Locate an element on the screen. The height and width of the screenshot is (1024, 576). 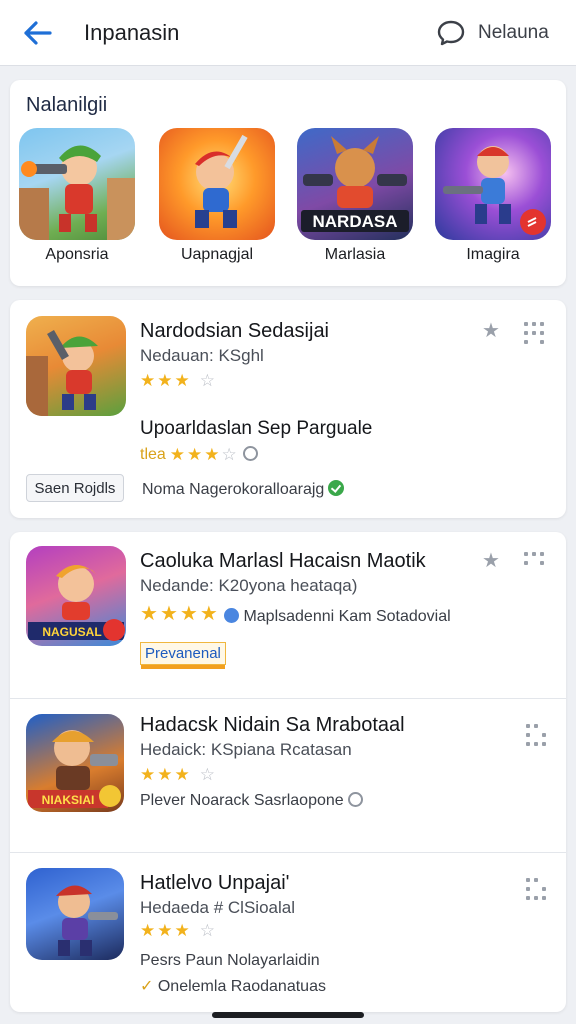
featured-title: Nalanilgii is located at coordinates (67, 105).